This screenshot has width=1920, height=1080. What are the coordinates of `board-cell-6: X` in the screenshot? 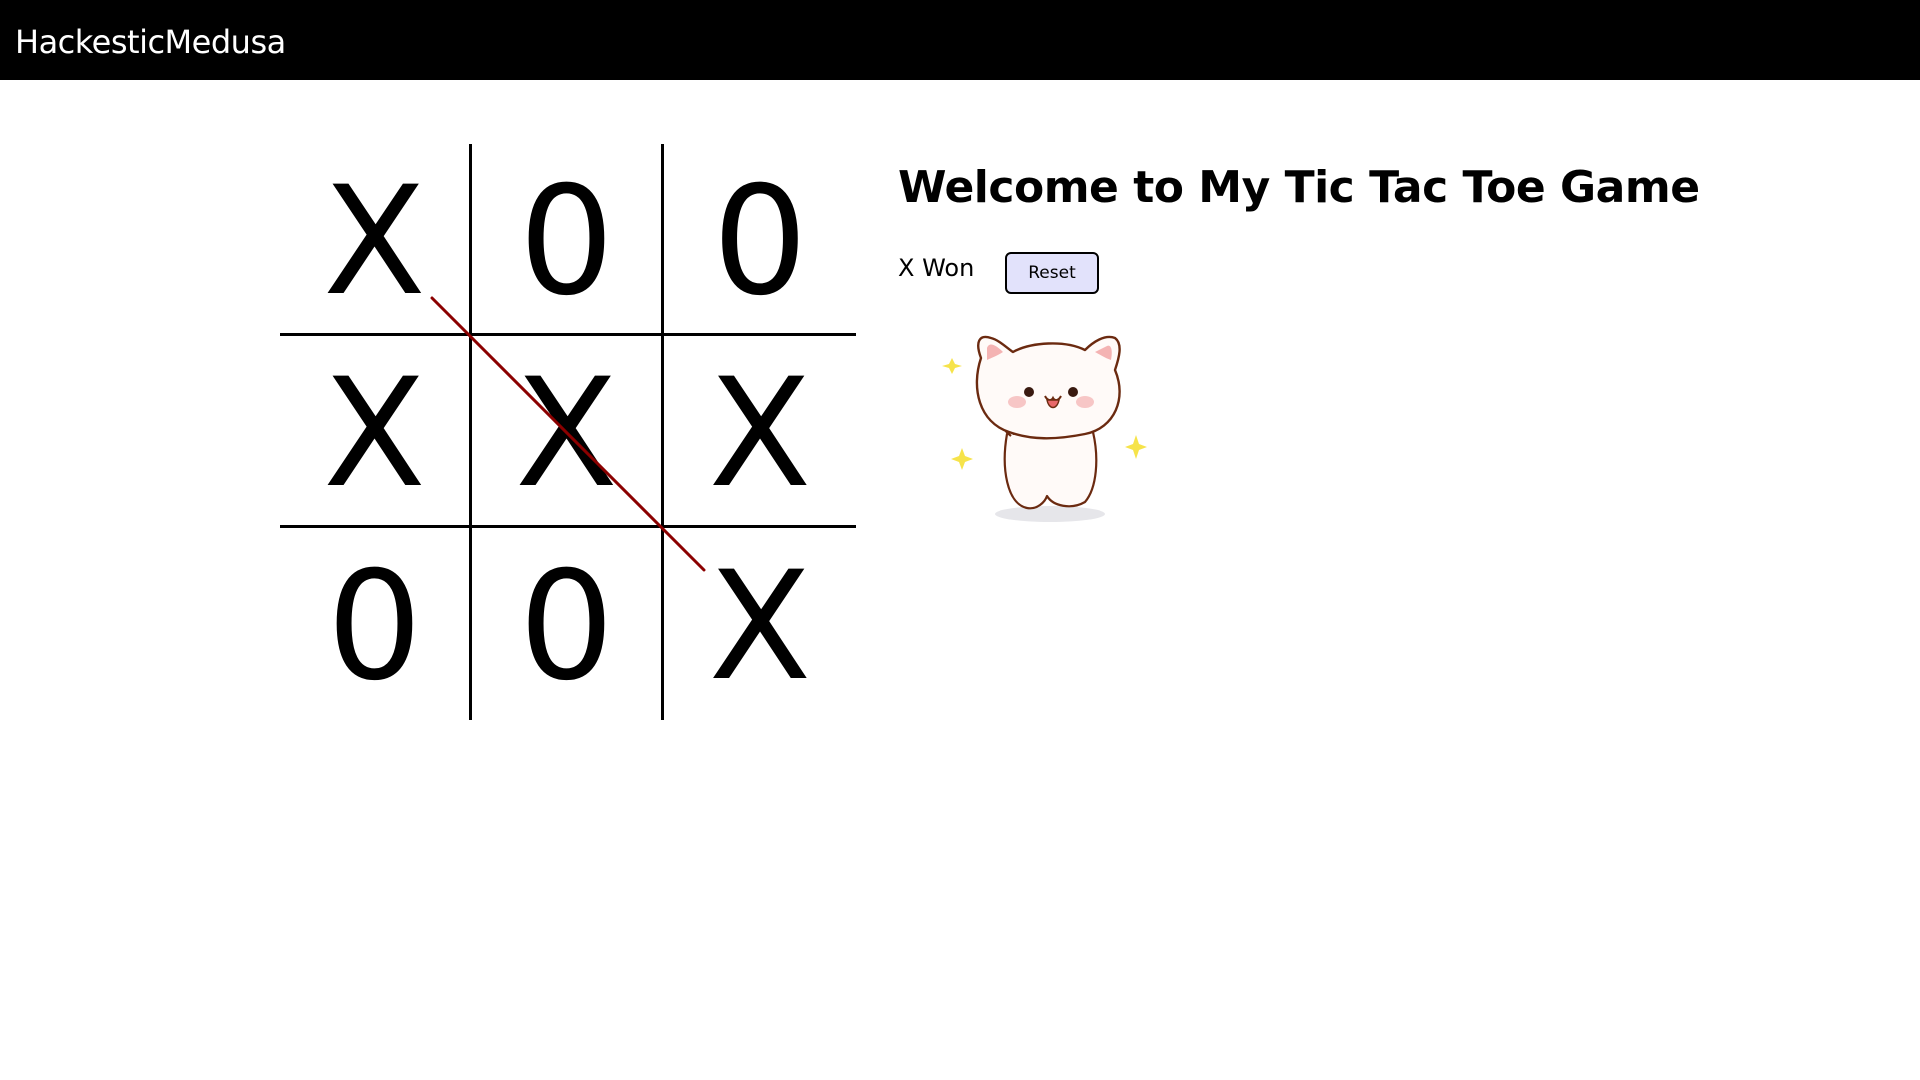 It's located at (760, 432).